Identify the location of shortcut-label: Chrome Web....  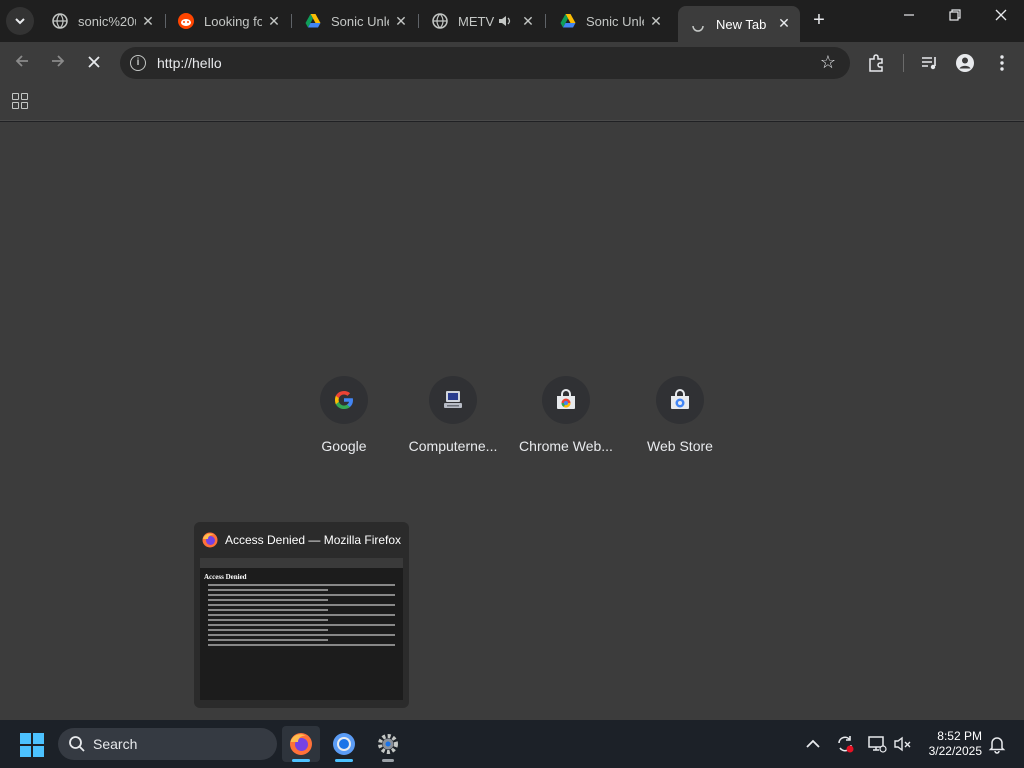
(566, 446).